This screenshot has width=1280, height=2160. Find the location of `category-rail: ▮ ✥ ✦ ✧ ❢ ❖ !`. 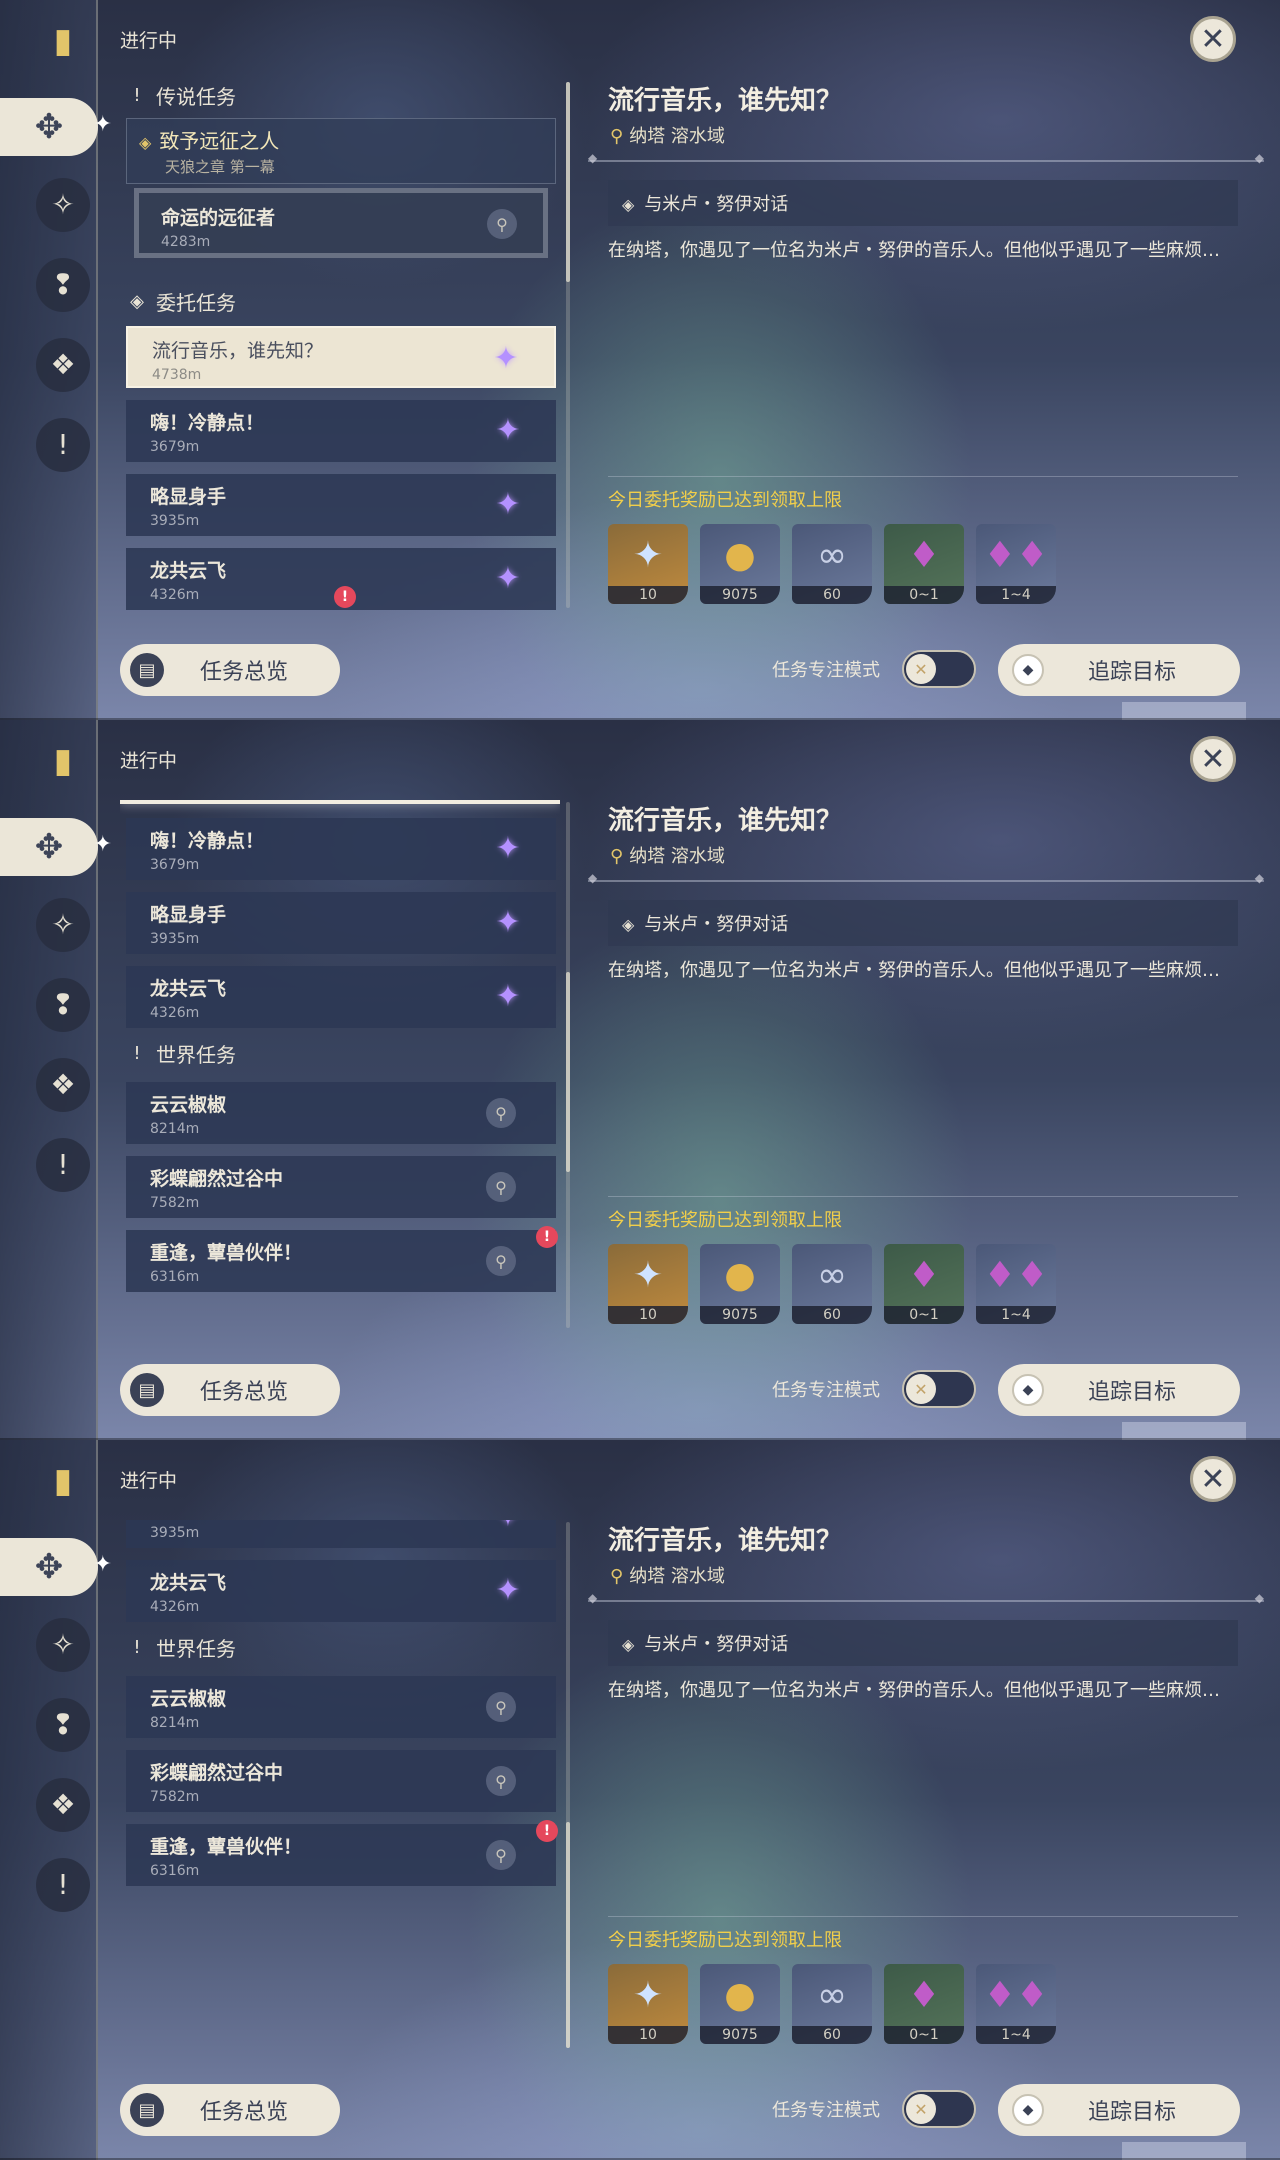

category-rail: ▮ ✥ ✦ ✧ ❢ ❖ ! is located at coordinates (56, 360).